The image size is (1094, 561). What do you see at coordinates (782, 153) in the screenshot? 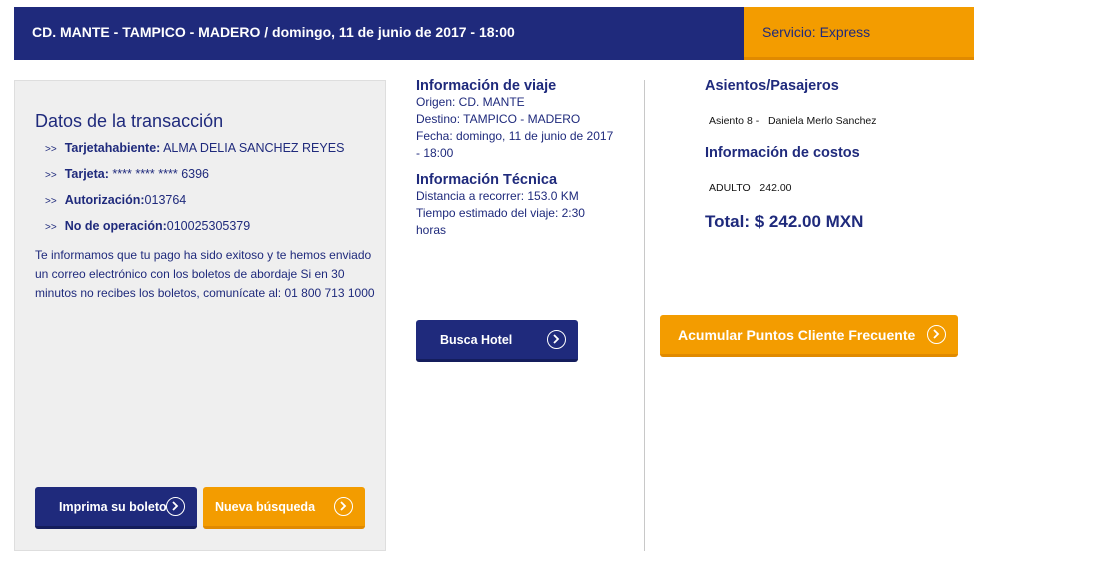
I see `costs-title: Información de costos` at bounding box center [782, 153].